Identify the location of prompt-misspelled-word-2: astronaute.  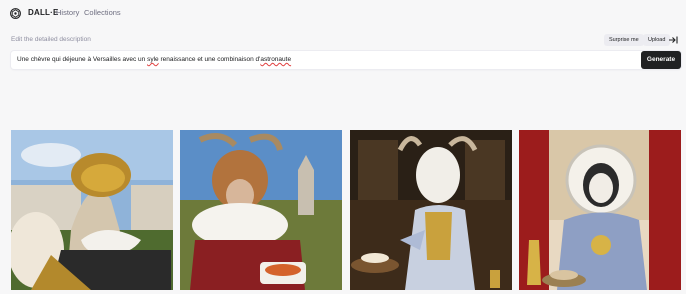
(276, 59).